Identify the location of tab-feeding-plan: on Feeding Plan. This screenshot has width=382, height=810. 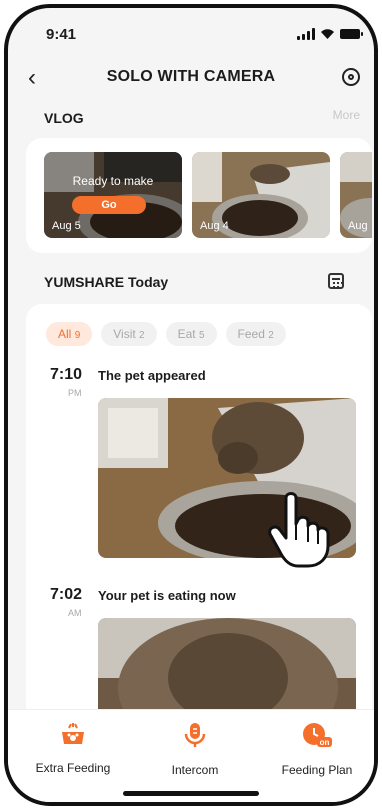
(317, 749).